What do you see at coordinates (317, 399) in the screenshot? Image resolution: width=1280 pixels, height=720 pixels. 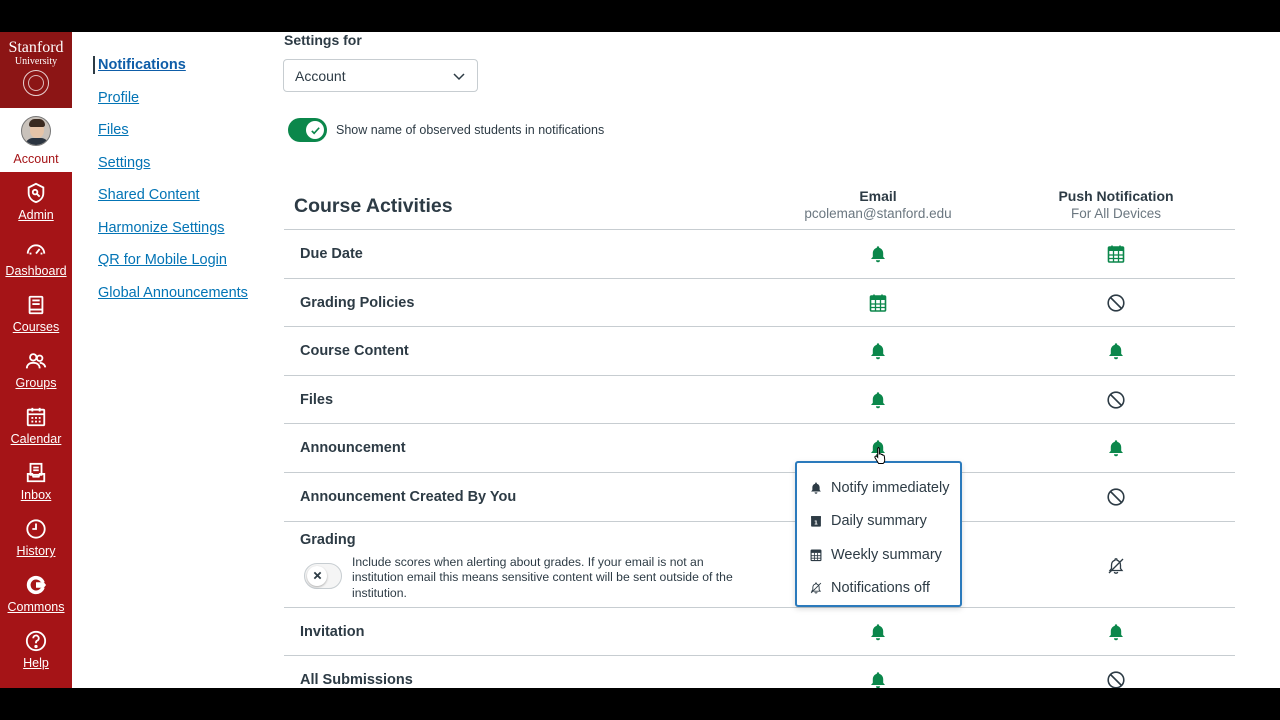 I see `row-label: Files` at bounding box center [317, 399].